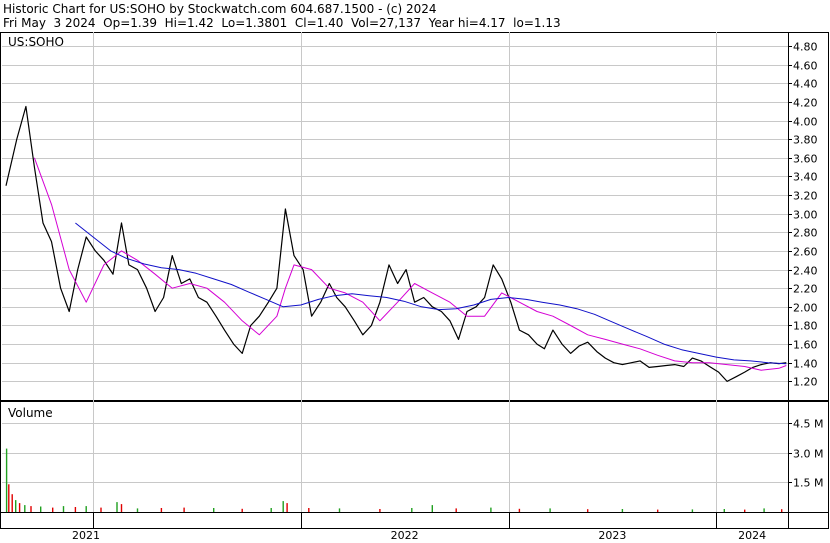 The height and width of the screenshot is (543, 830). Describe the element at coordinates (805, 215) in the screenshot. I see `price-tick-label: 3.00` at that location.